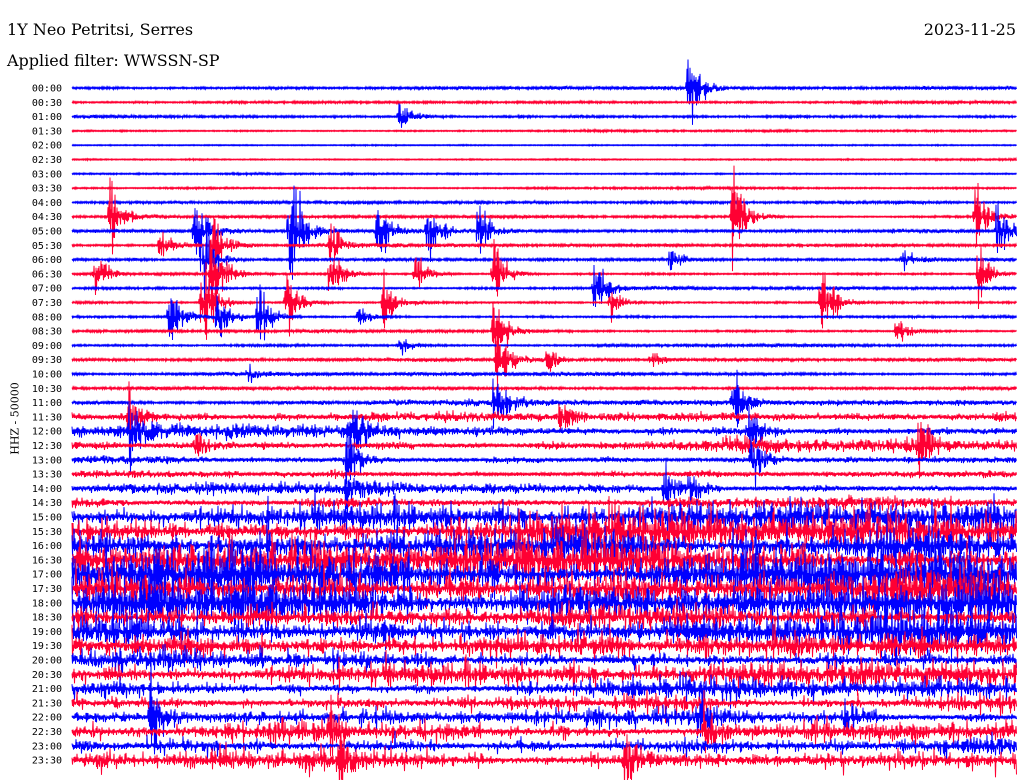 This screenshot has width=1024, height=780. What do you see at coordinates (47, 117) in the screenshot?
I see `time-label: 01:00` at bounding box center [47, 117].